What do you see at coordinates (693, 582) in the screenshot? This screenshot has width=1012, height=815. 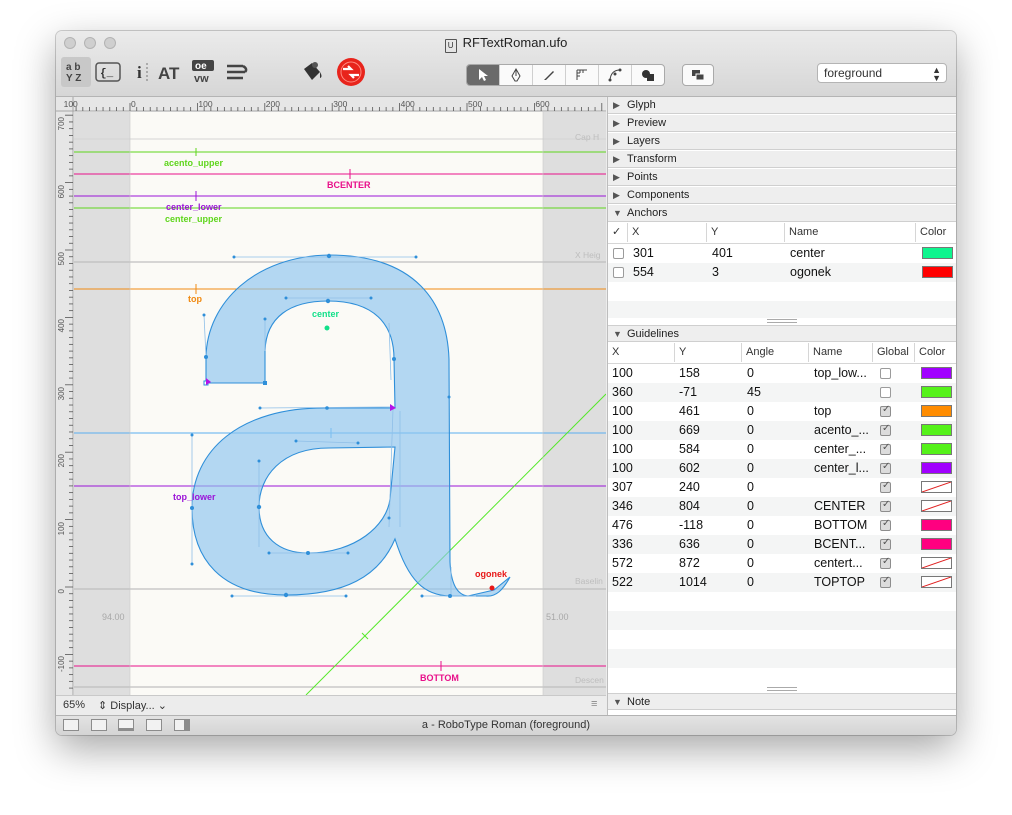 I see `guideline-y: 1014` at bounding box center [693, 582].